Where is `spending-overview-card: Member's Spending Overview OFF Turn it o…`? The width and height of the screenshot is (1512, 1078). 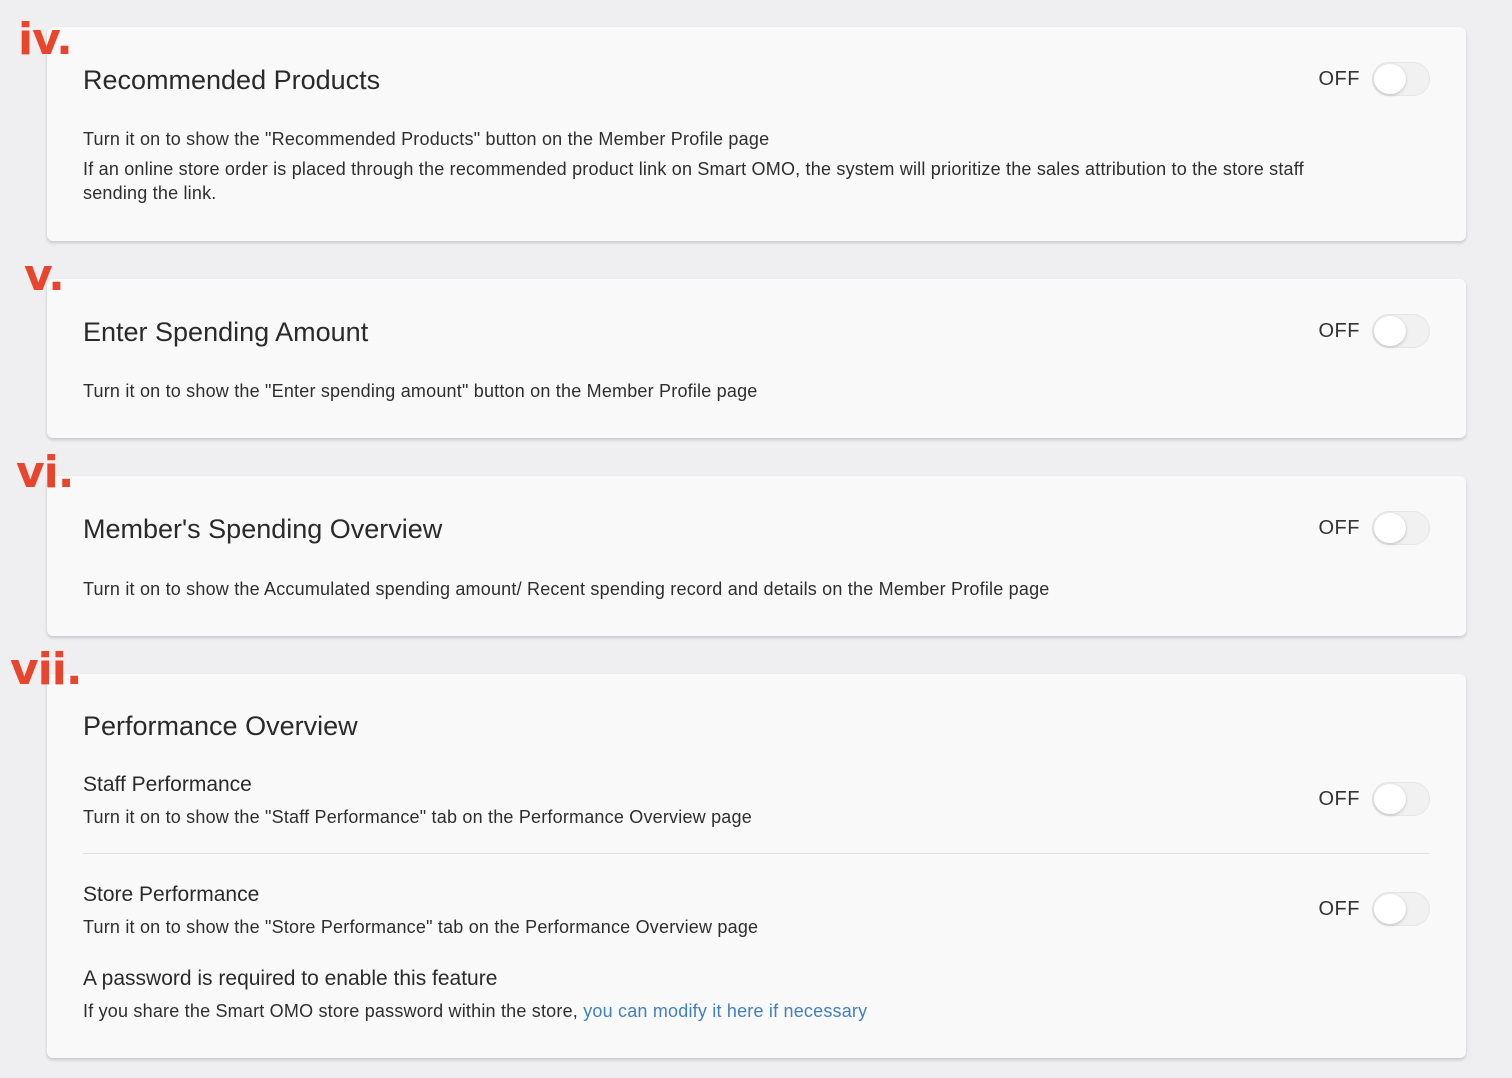
spending-overview-card: Member's Spending Overview OFF Turn it o… is located at coordinates (756, 556).